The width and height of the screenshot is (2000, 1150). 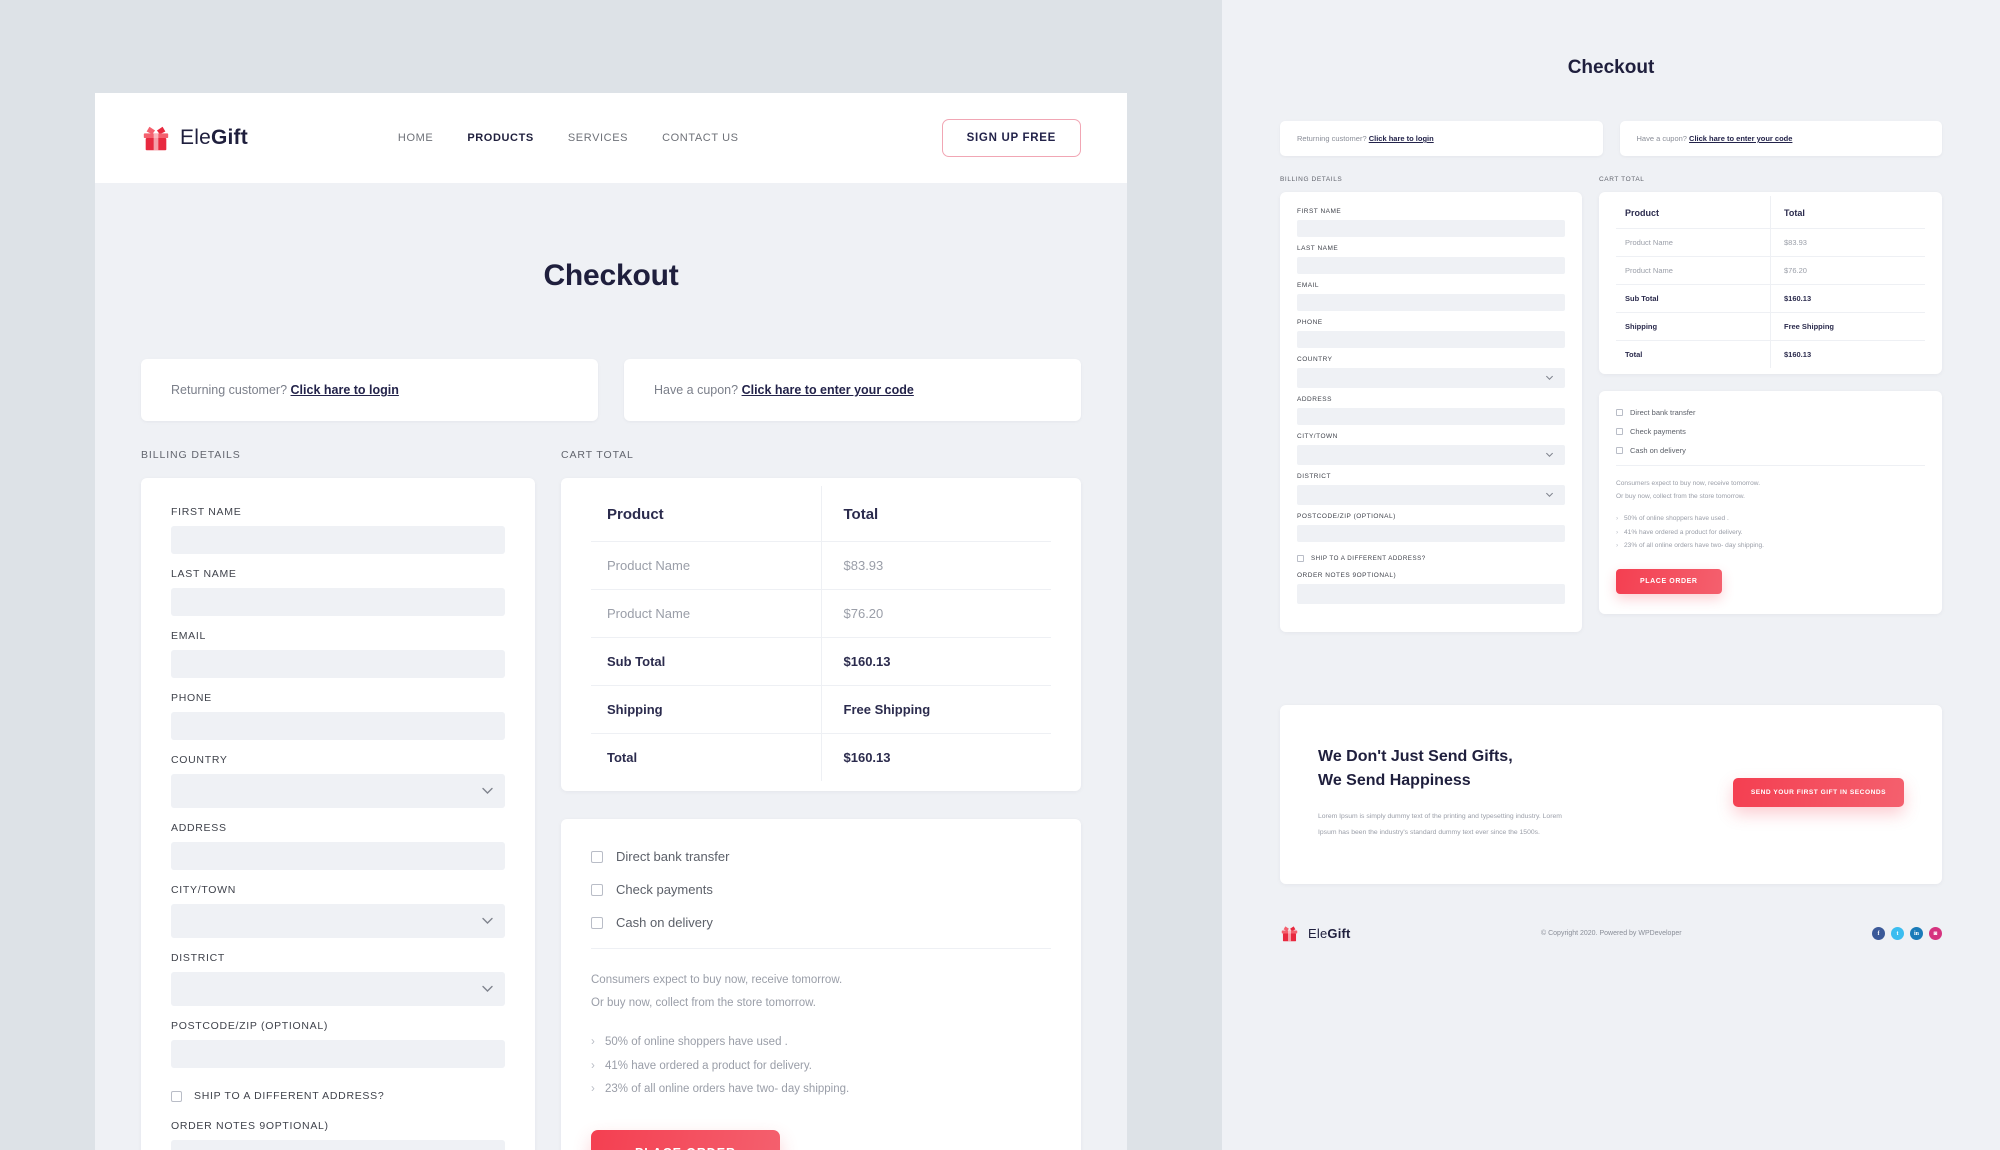 What do you see at coordinates (664, 922) in the screenshot?
I see `cash-on-delivery-label: Cash on delivery` at bounding box center [664, 922].